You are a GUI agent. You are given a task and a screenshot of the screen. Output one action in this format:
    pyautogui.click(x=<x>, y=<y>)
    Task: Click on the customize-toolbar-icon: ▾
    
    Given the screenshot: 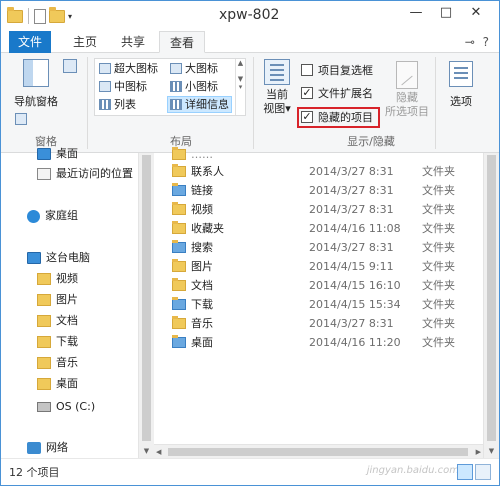 What is the action you would take?
    pyautogui.click(x=70, y=16)
    